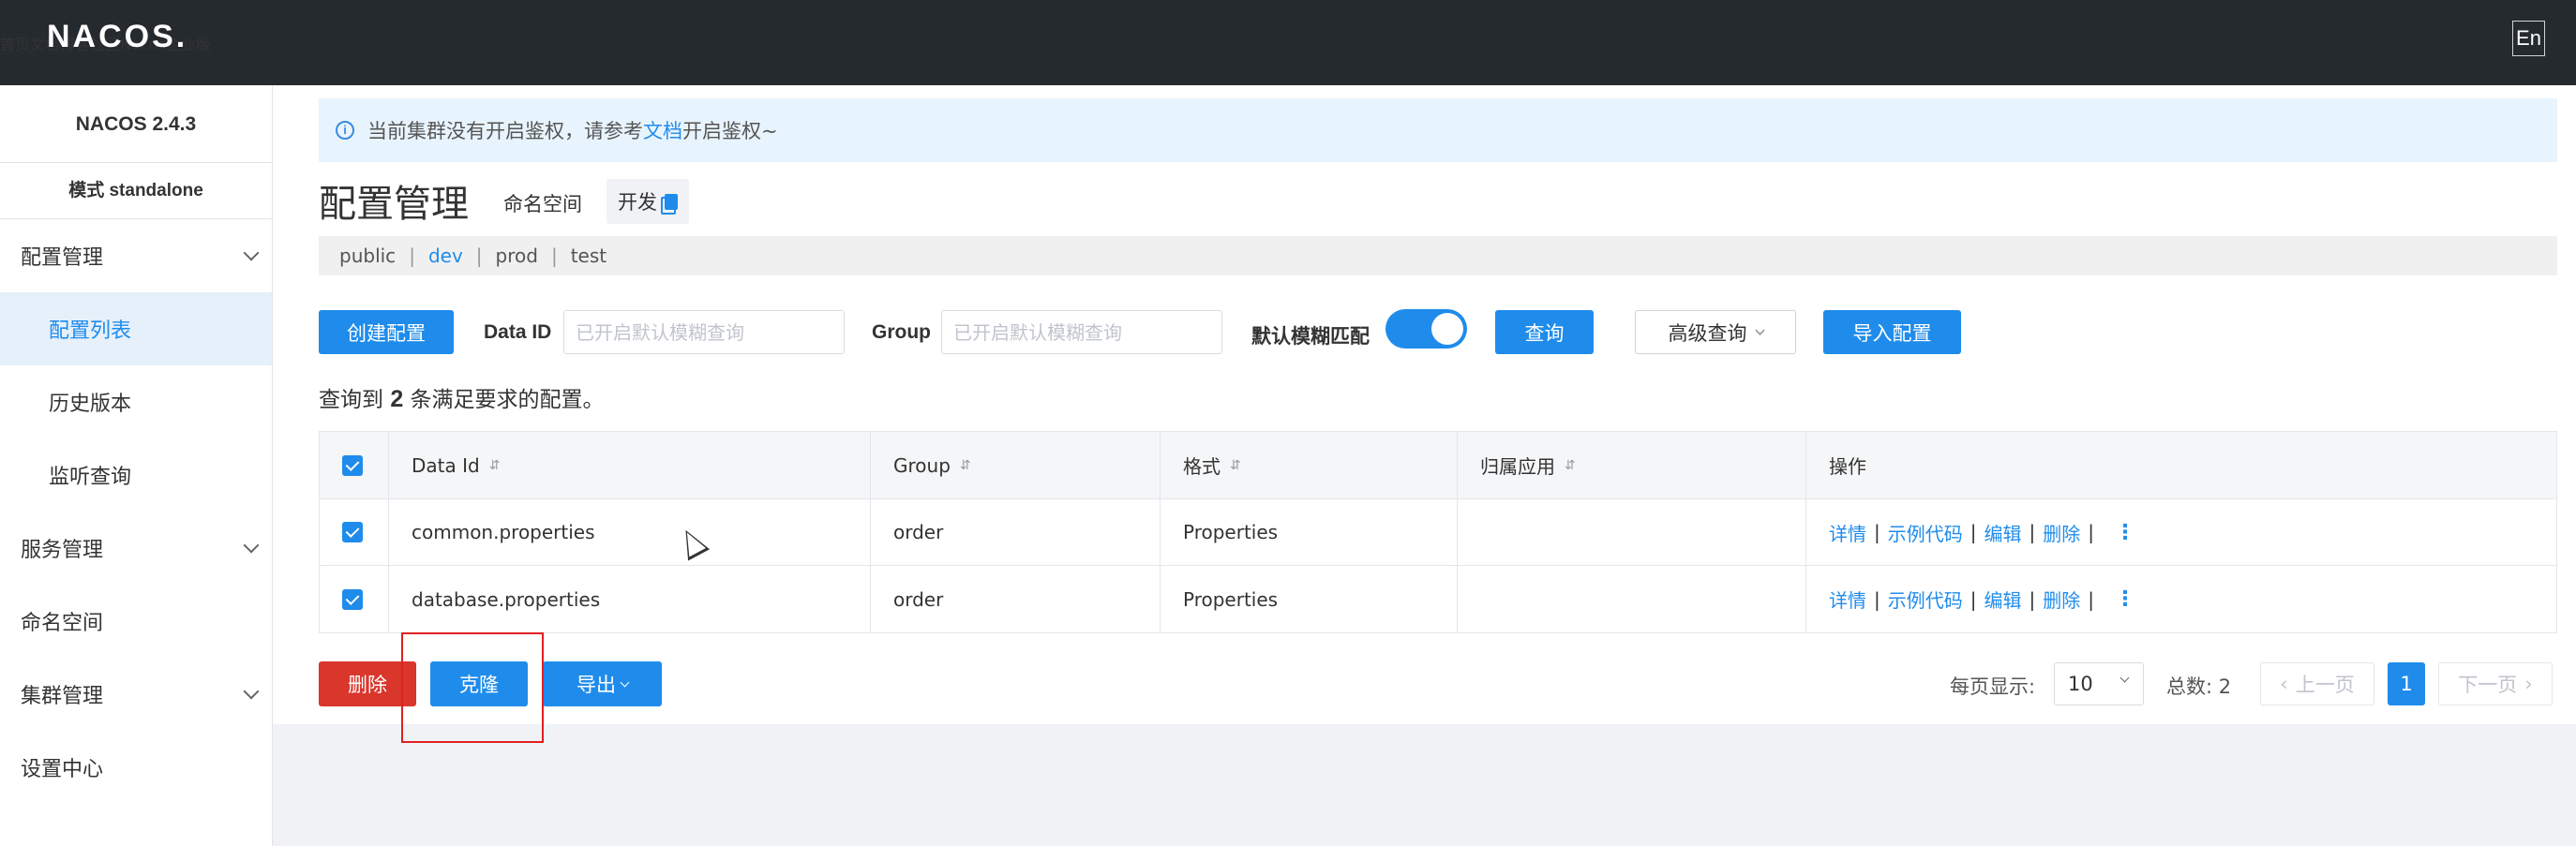 The height and width of the screenshot is (846, 2576). Describe the element at coordinates (90, 404) in the screenshot. I see `sidebar-item-label: 历史版本` at that location.